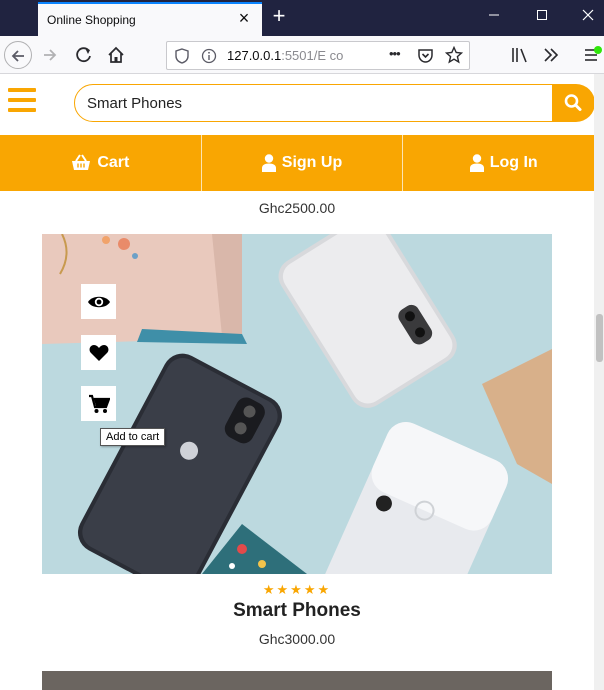 The height and width of the screenshot is (690, 604). I want to click on signup-label: Sign Up, so click(312, 162).